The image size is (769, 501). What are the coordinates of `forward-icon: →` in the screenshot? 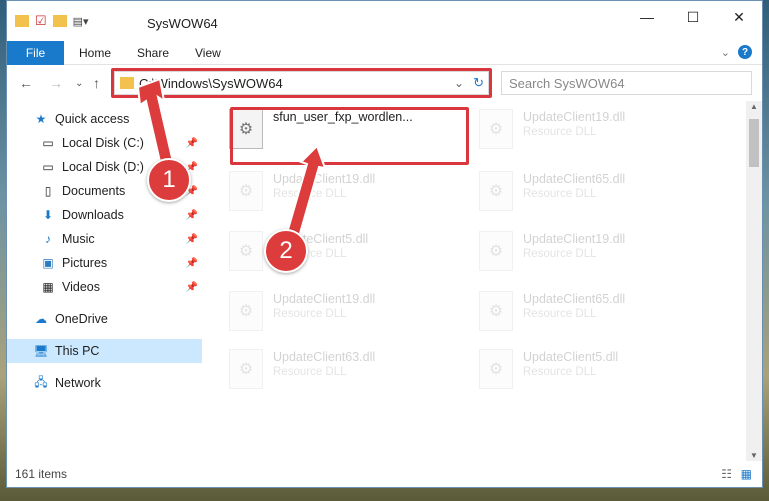 It's located at (56, 83).